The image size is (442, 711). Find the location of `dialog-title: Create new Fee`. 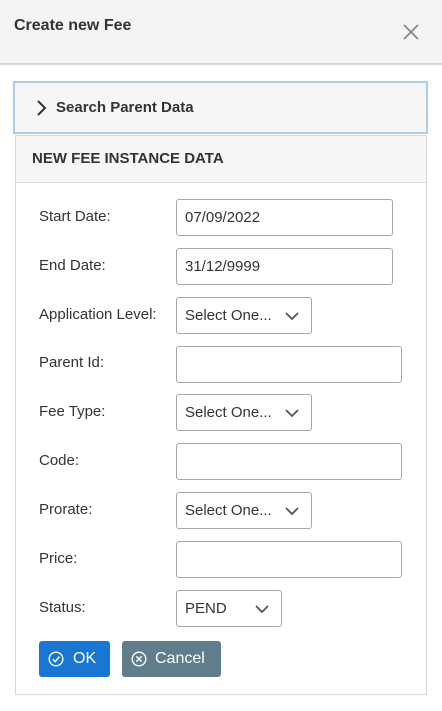

dialog-title: Create new Fee is located at coordinates (73, 25).